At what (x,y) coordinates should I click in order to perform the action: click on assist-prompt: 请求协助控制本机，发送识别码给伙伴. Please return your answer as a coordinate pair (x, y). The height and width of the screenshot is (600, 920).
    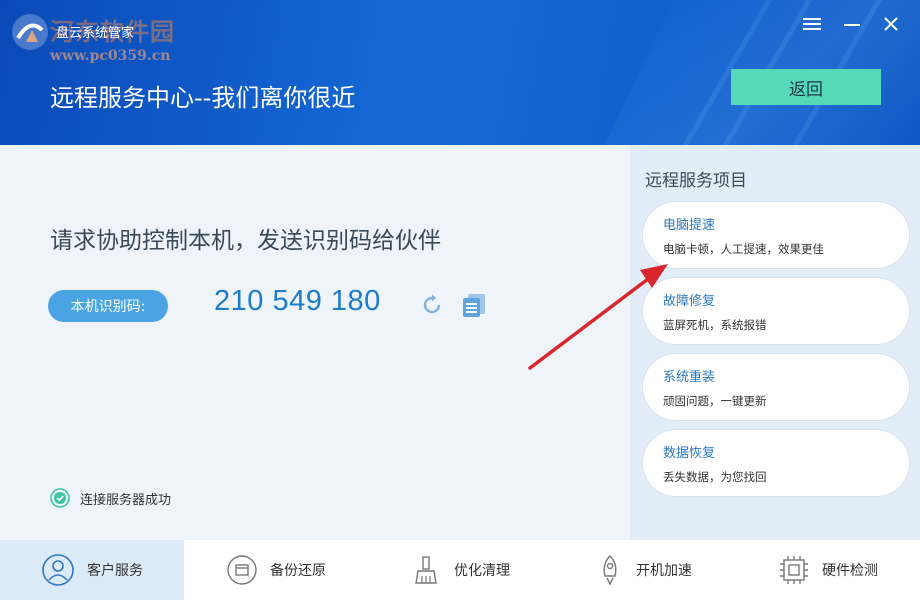
    Looking at the image, I should click on (245, 241).